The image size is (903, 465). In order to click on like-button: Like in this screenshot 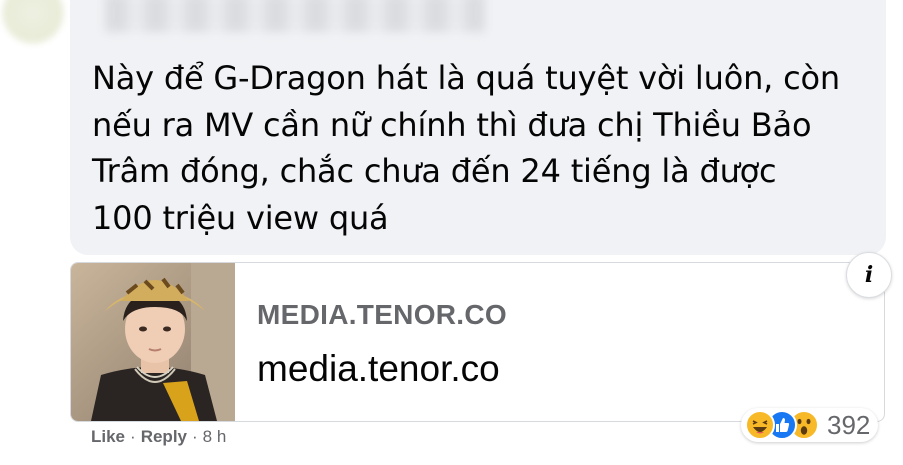, I will do `click(108, 437)`.